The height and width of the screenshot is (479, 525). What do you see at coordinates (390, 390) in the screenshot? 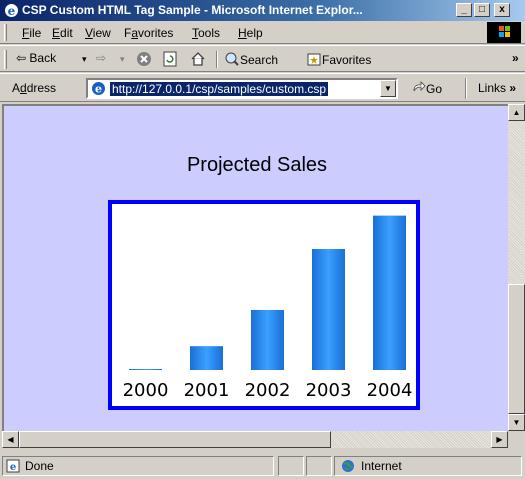
I see `x-tick-label-2004: 2004` at bounding box center [390, 390].